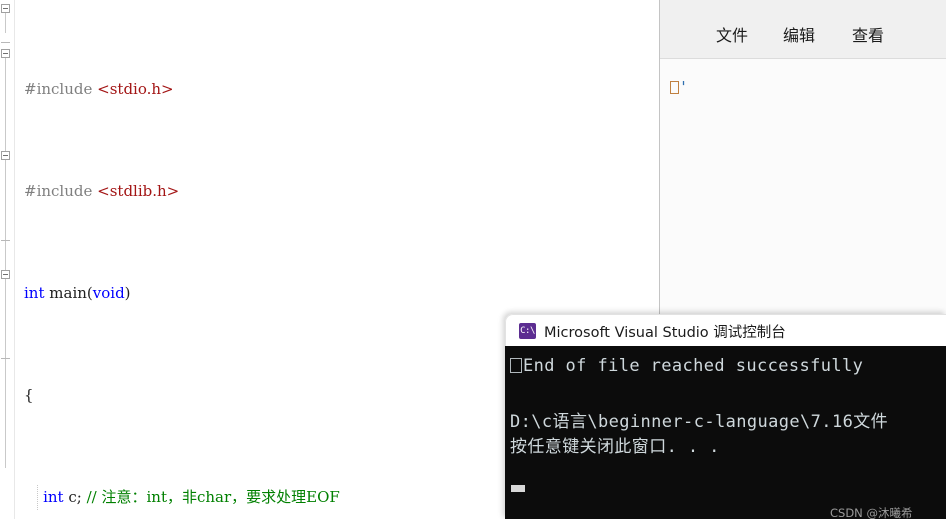  I want to click on console-title: Microsoft Visual Studio 调试控制台, so click(665, 333).